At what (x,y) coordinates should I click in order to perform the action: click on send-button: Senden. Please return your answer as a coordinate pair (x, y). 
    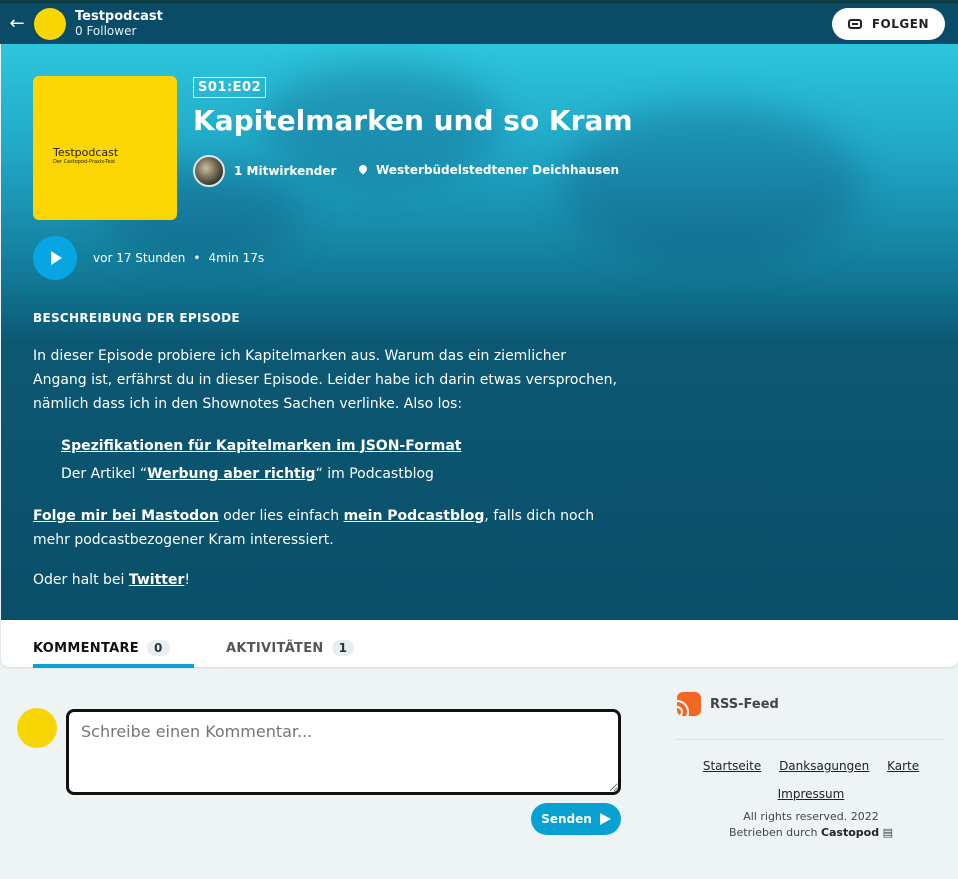
    Looking at the image, I should click on (576, 819).